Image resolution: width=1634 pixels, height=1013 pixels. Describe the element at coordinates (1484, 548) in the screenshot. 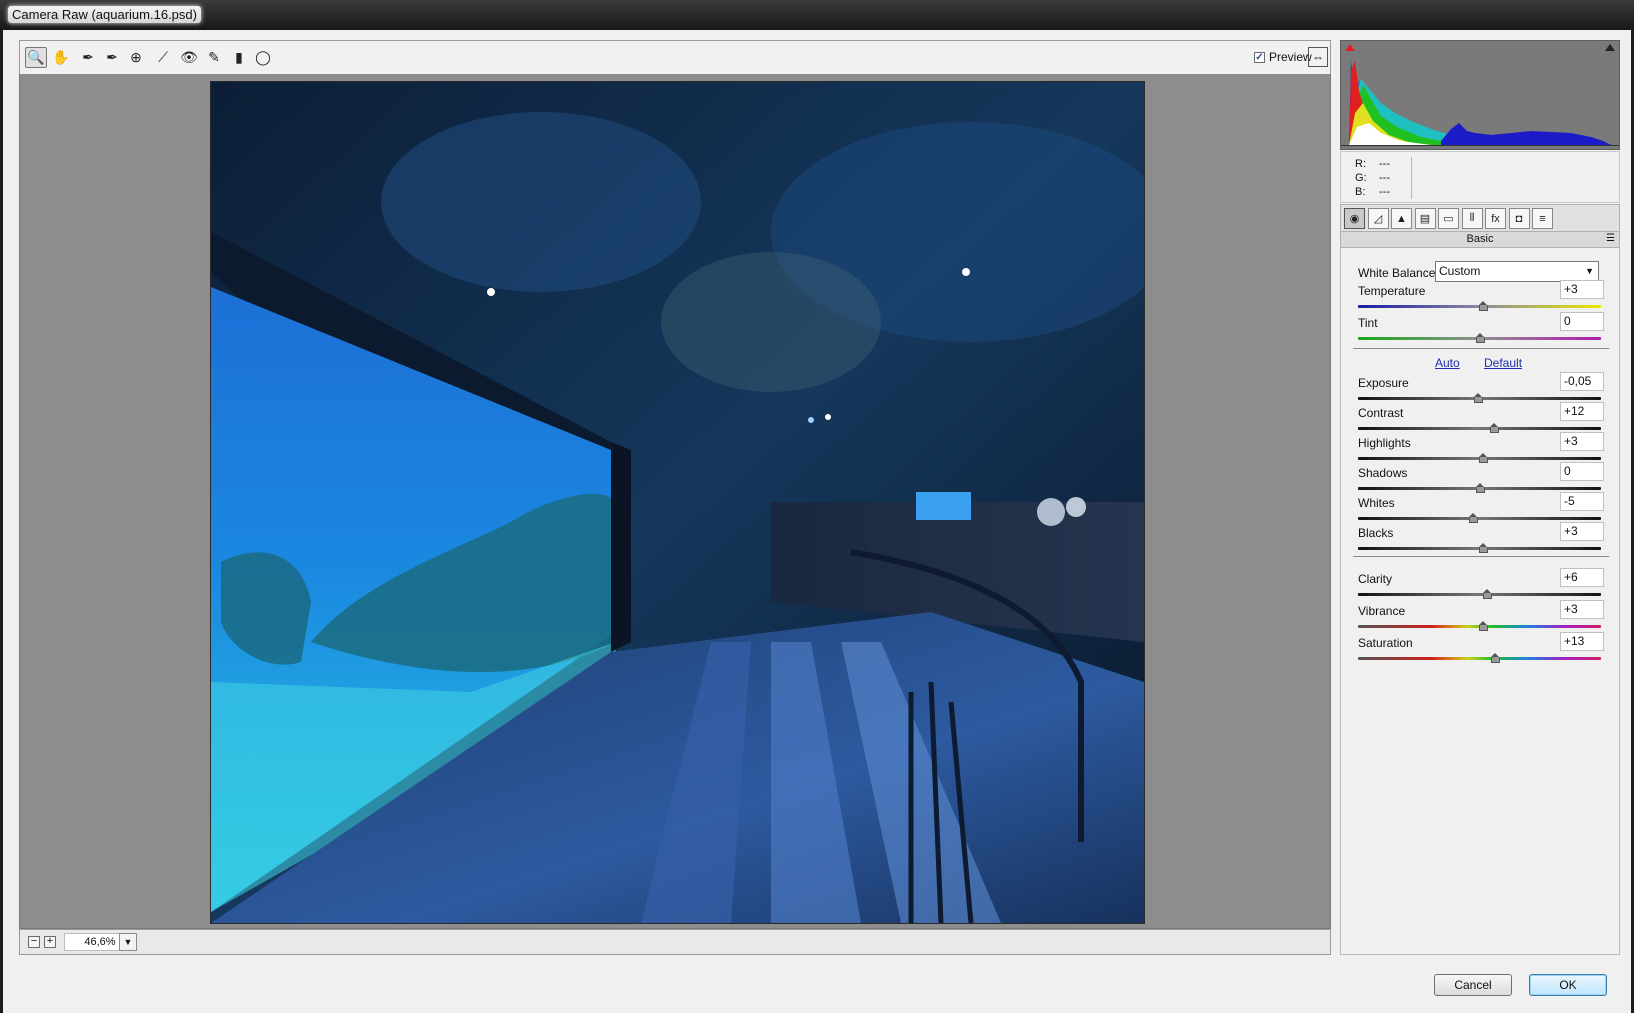

I see `blacks-slider-thumb` at that location.